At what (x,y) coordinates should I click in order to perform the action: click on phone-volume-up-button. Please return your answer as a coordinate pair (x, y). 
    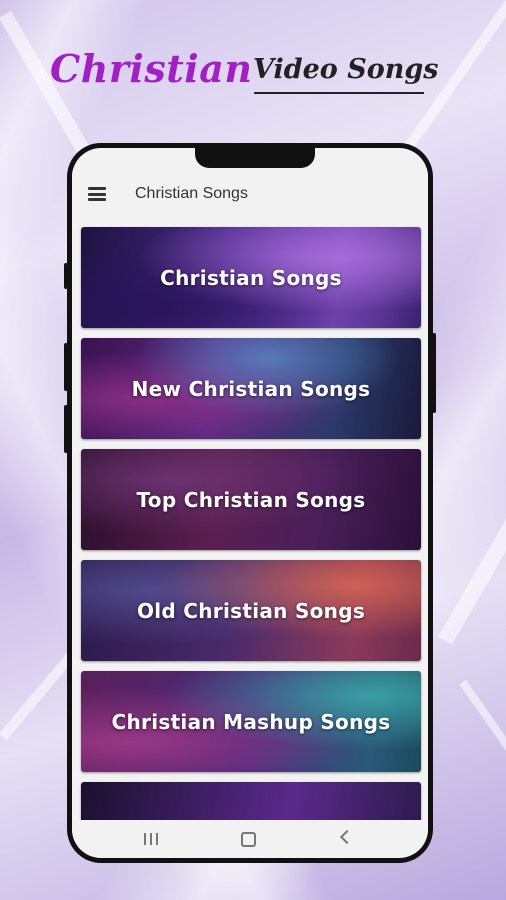
    Looking at the image, I should click on (66, 367).